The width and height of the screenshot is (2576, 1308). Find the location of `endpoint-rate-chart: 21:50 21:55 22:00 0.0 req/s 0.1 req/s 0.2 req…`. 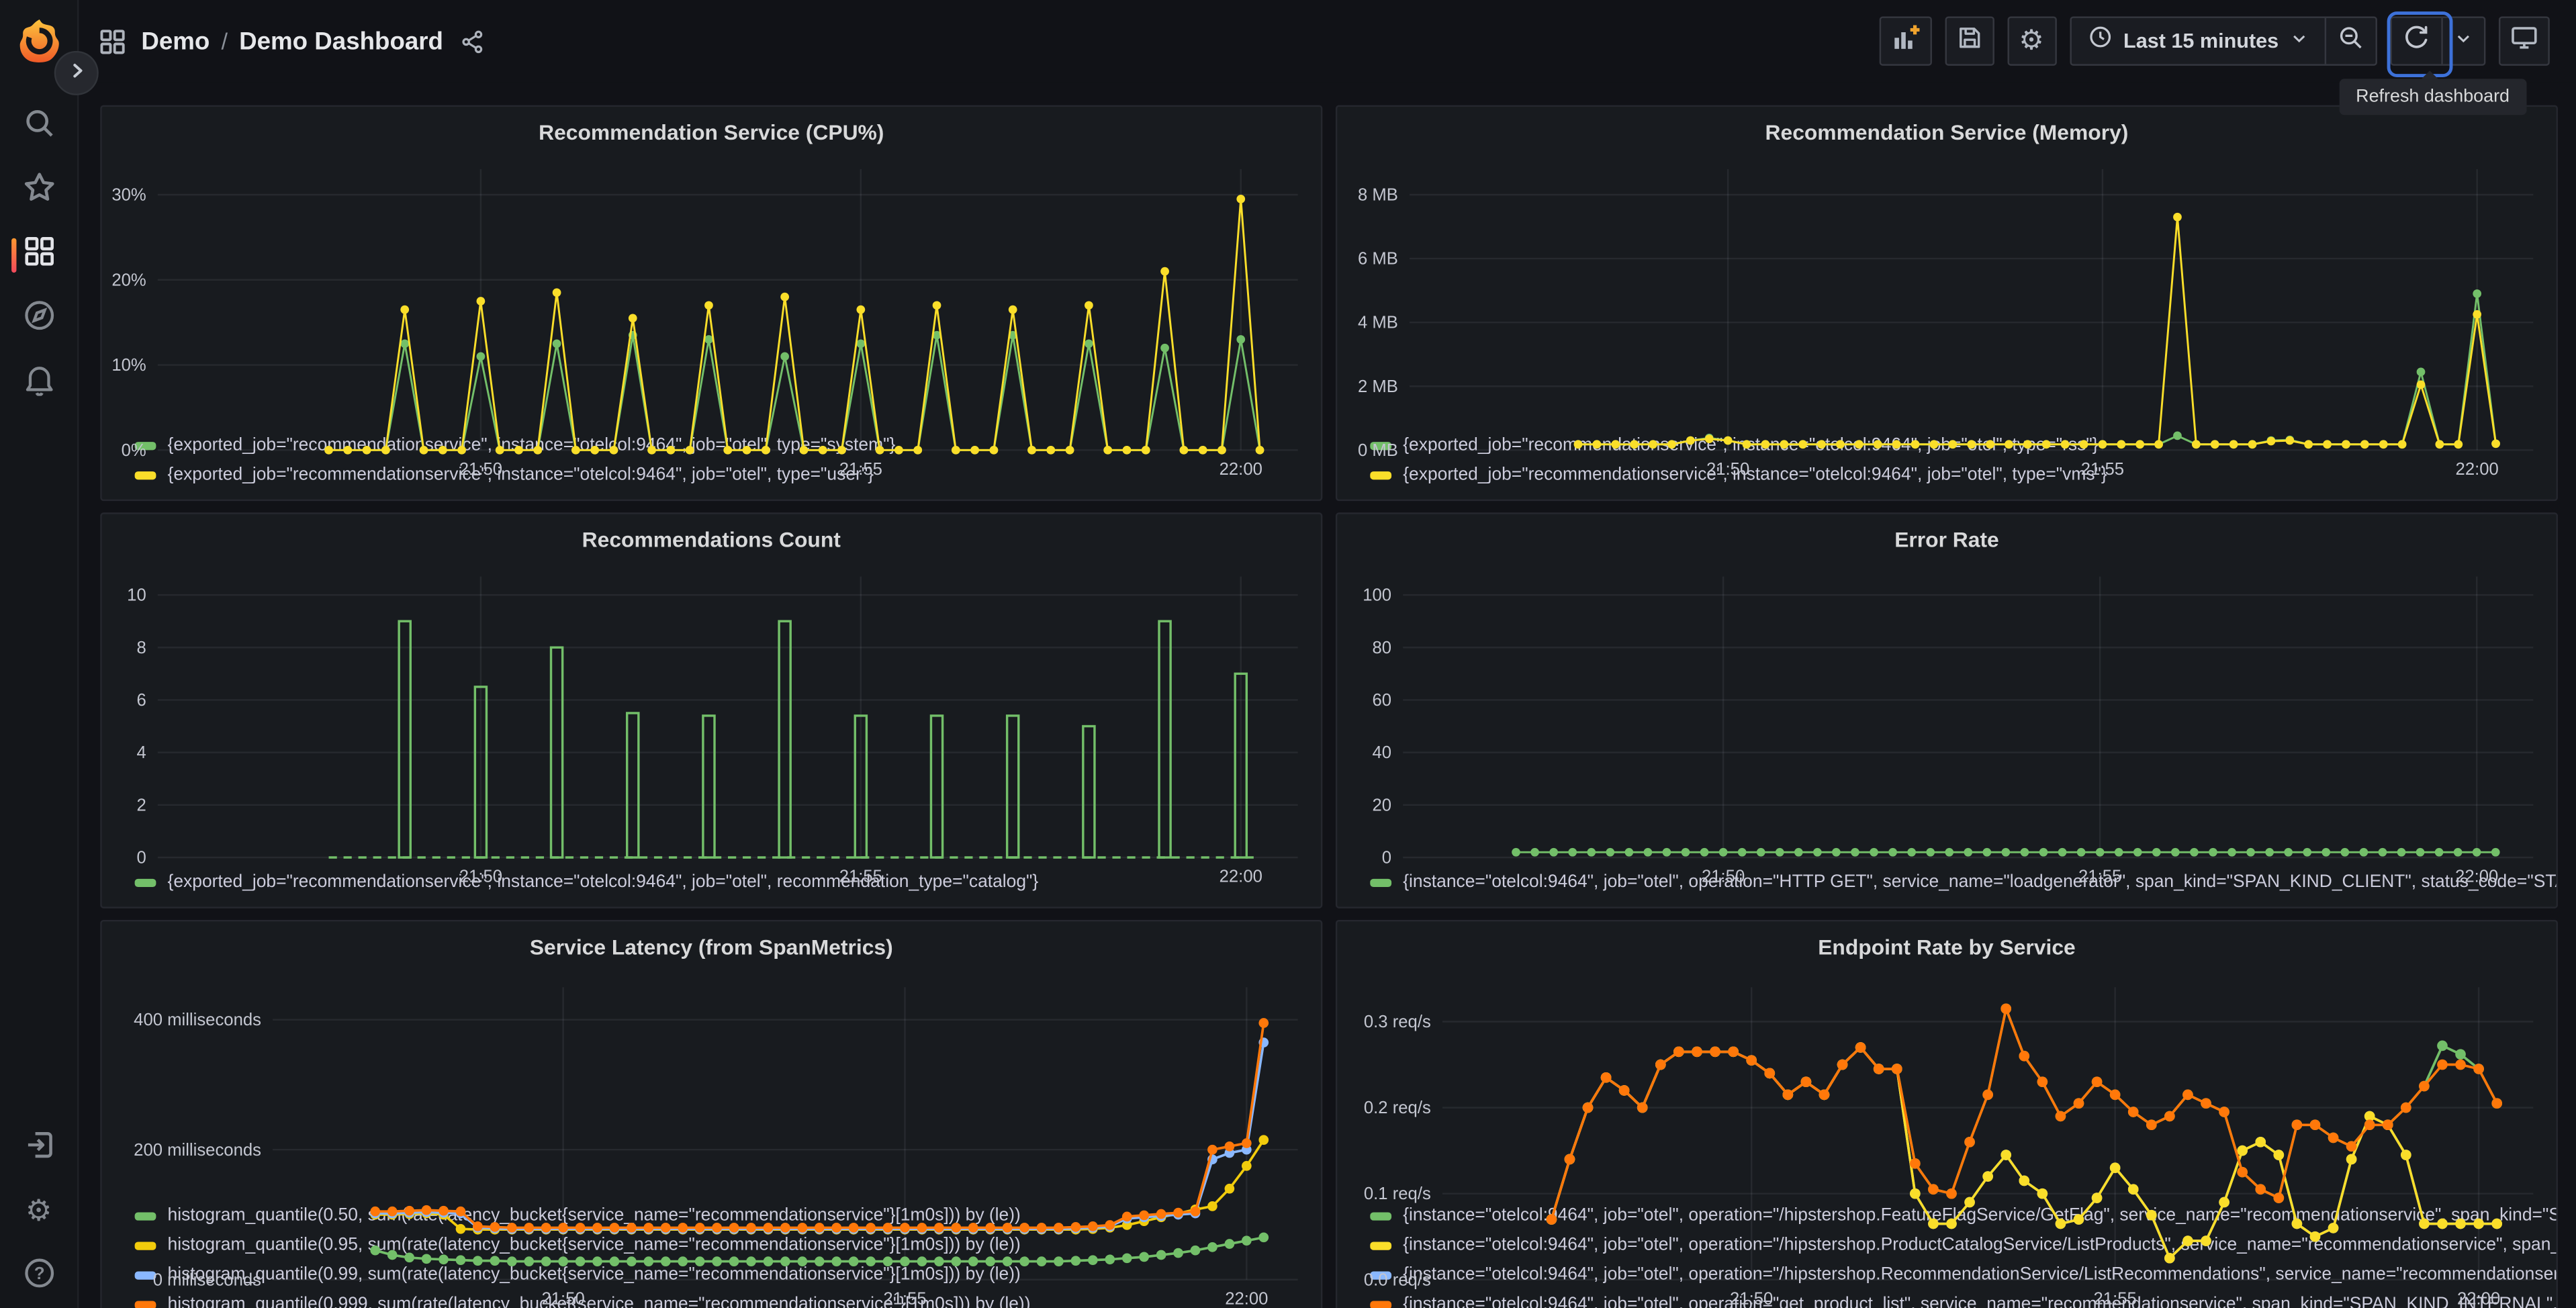

endpoint-rate-chart: 21:50 21:55 22:00 0.0 req/s 0.1 req/s 0.2 req… is located at coordinates (1946, 1136).